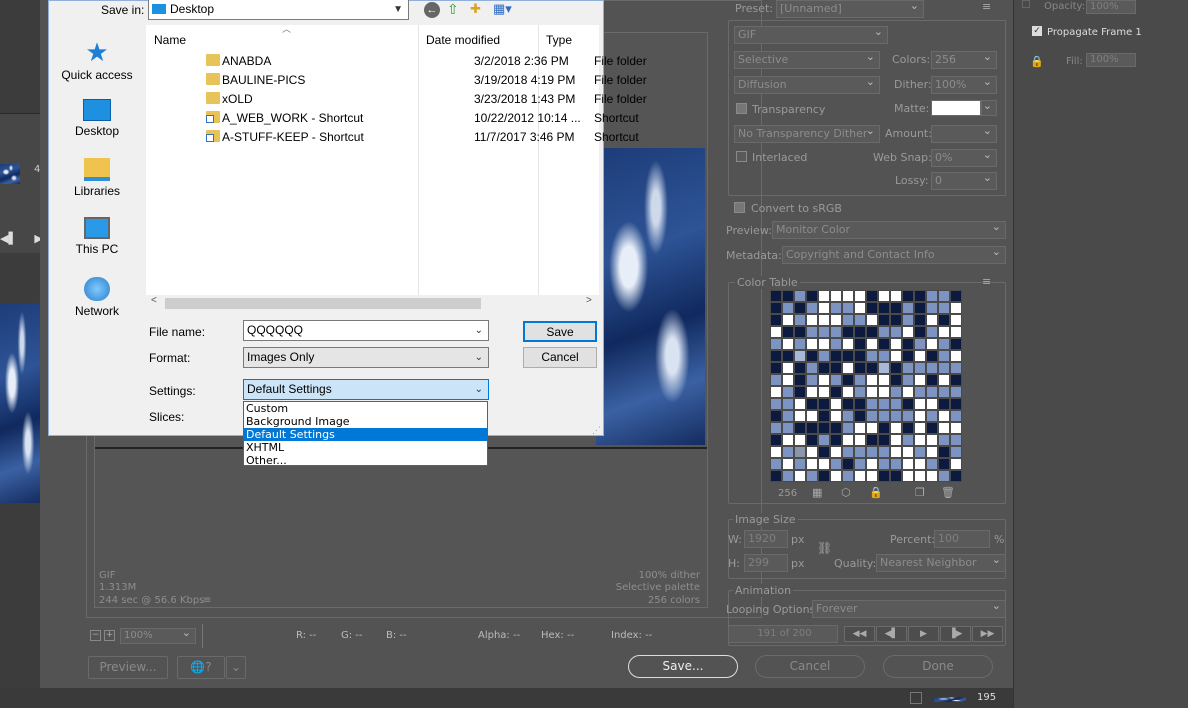 Image resolution: width=1188 pixels, height=708 pixels. Describe the element at coordinates (889, 229) in the screenshot. I see `preview-select: Monitor Color` at that location.